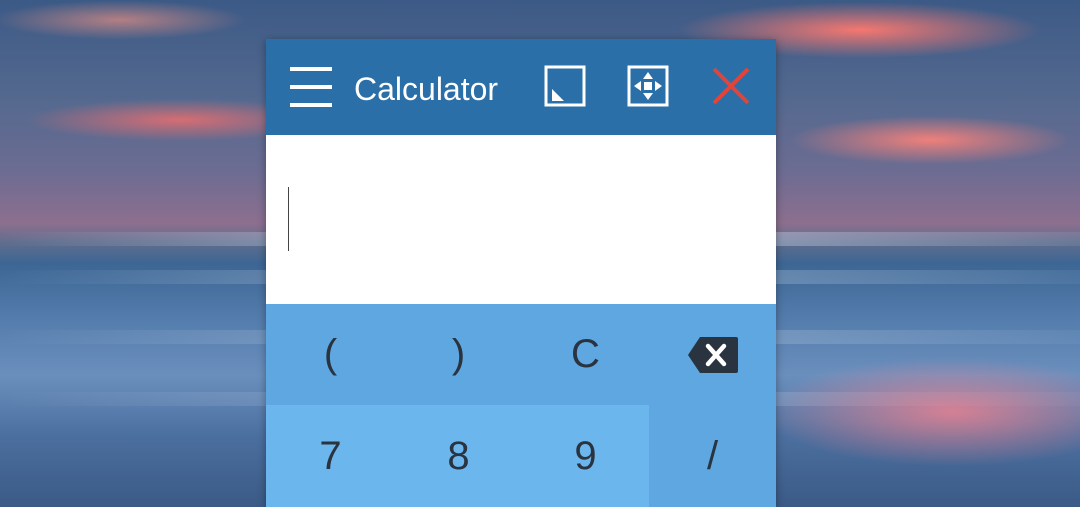 Image resolution: width=1080 pixels, height=507 pixels. I want to click on backspace-button, so click(712, 354).